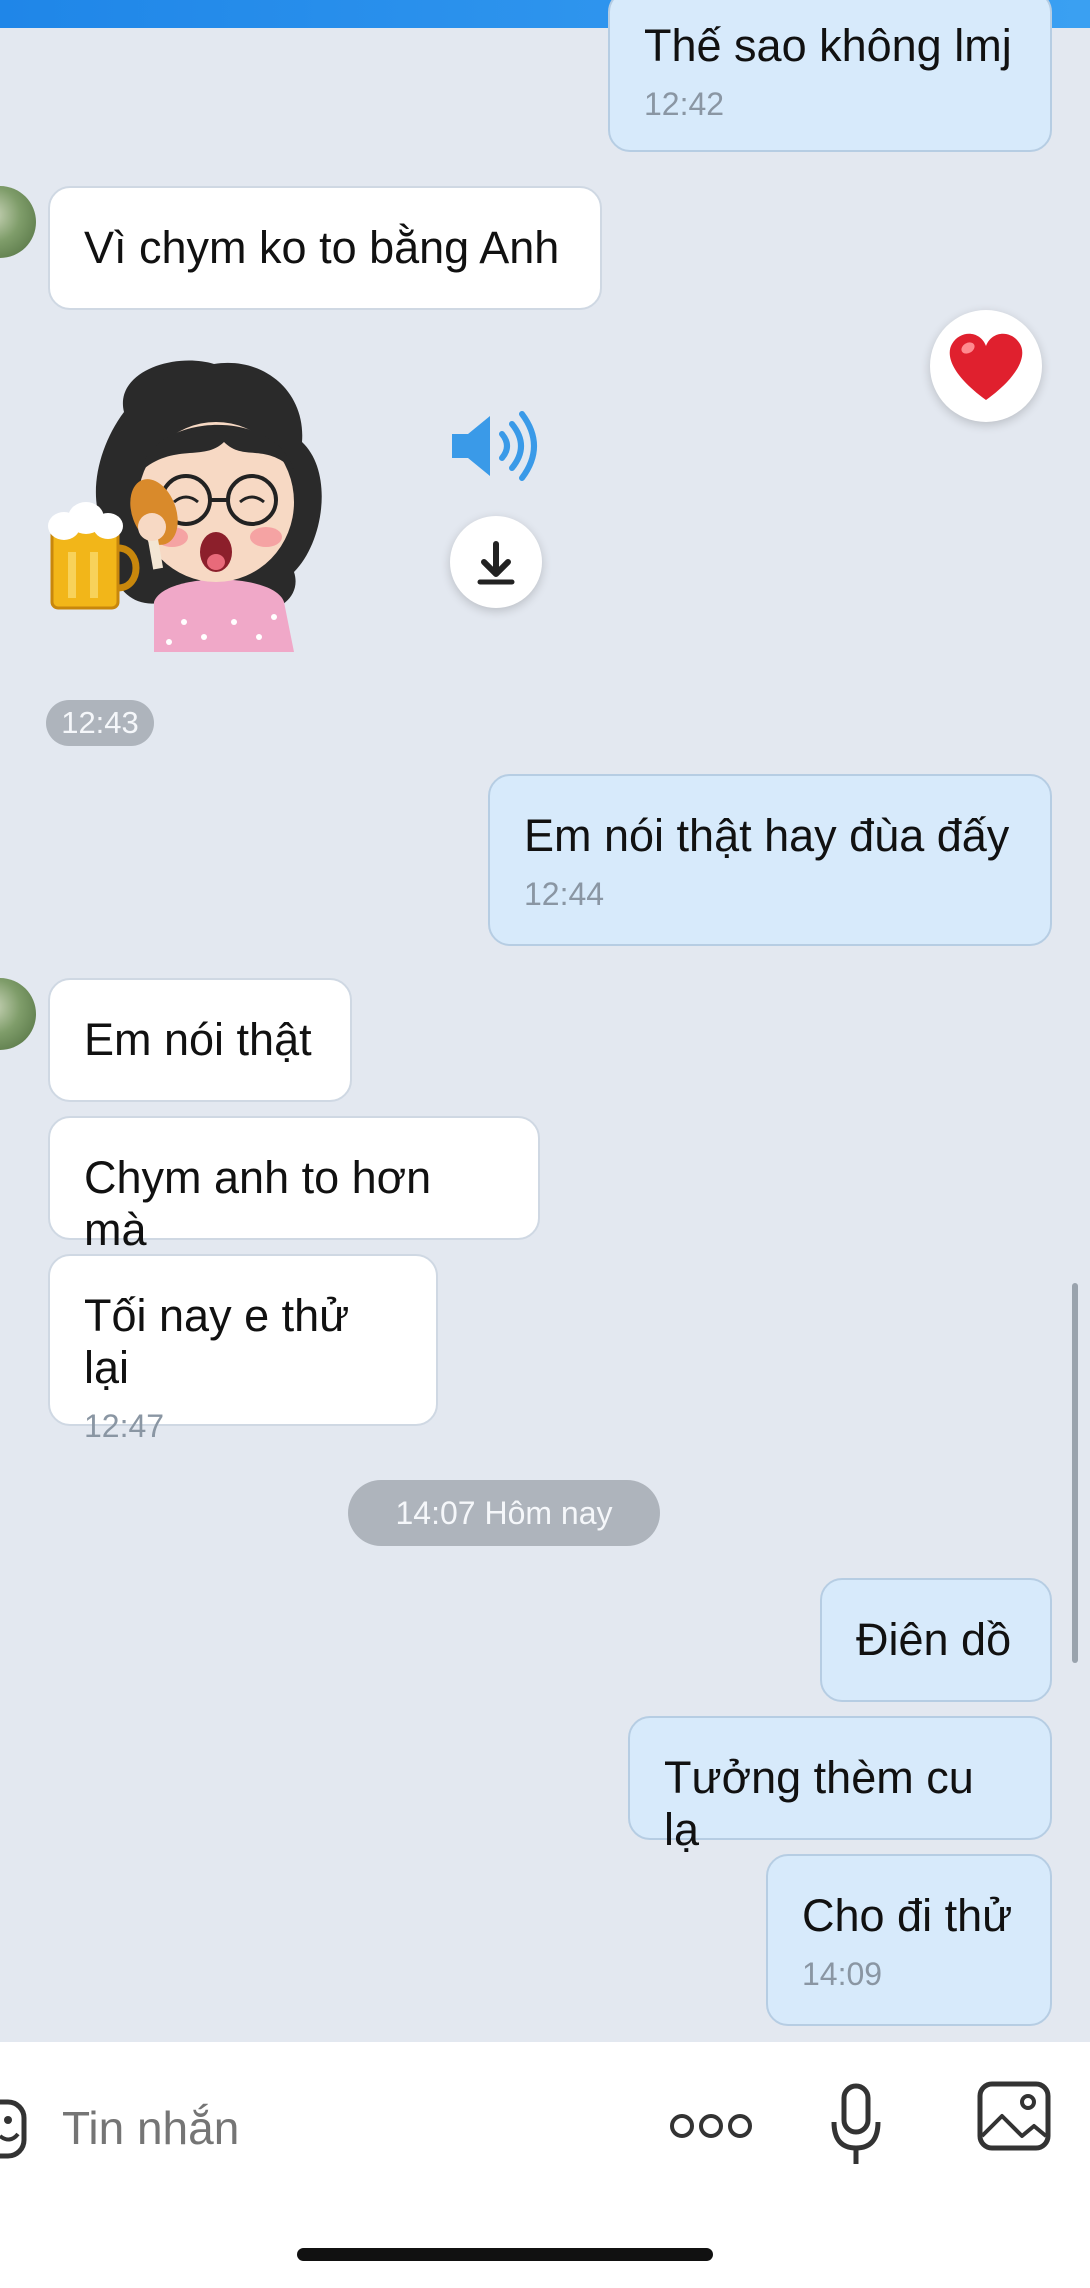 The height and width of the screenshot is (2288, 1090). I want to click on message-bubble-incoming: Vì chym ko to bằng Anh, so click(325, 248).